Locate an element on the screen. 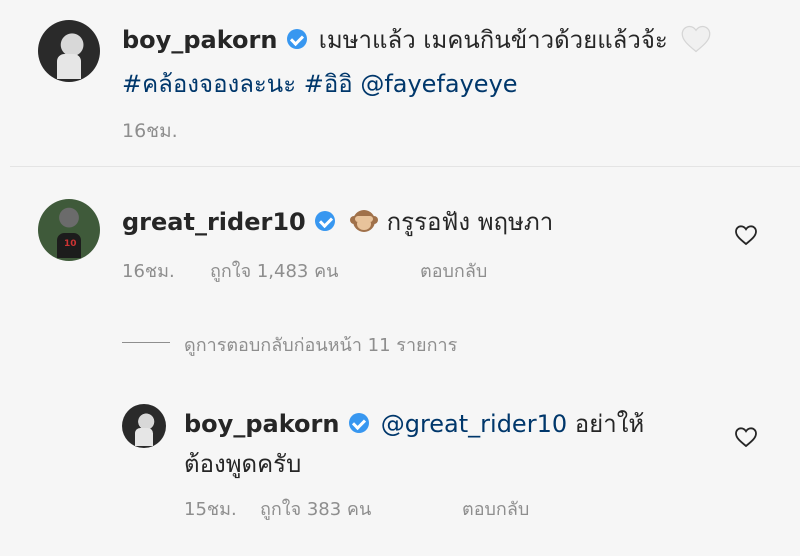 Image resolution: width=800 pixels, height=556 pixels. reply-username: boy_pakorn is located at coordinates (261, 424).